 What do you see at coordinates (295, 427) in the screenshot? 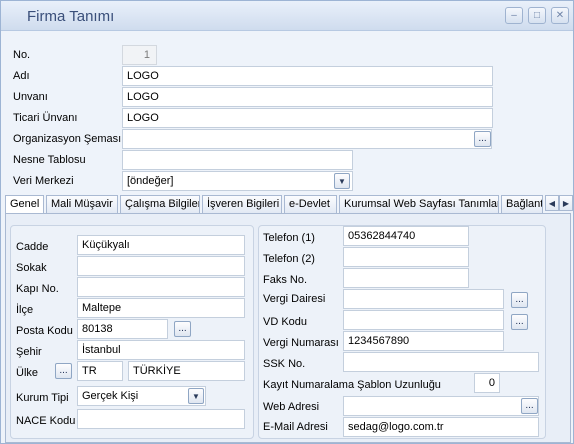
I see `email-adresi-label: E-Mail Adresi` at bounding box center [295, 427].